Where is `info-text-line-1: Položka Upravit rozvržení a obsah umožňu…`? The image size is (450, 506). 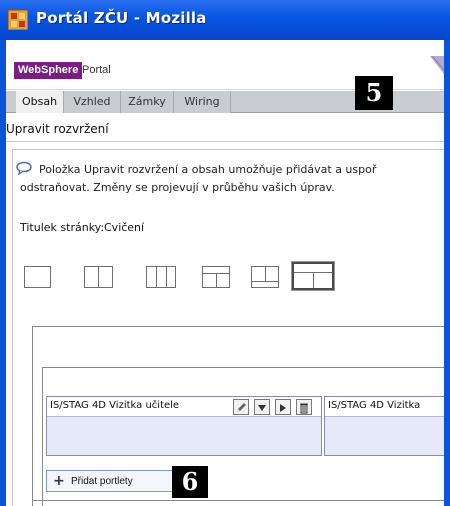 info-text-line-1: Položka Upravit rozvržení a obsah umožňu… is located at coordinates (208, 169).